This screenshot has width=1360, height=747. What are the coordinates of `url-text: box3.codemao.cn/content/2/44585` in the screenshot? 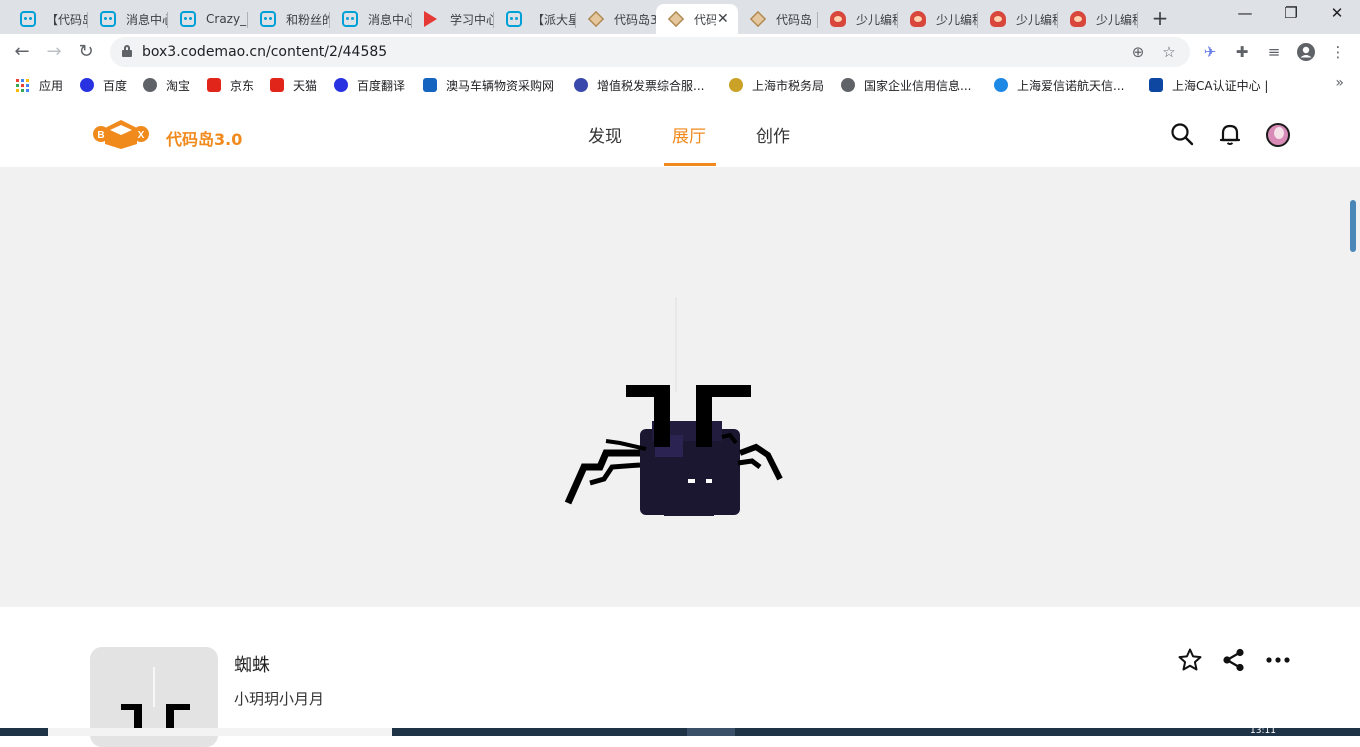 It's located at (264, 52).